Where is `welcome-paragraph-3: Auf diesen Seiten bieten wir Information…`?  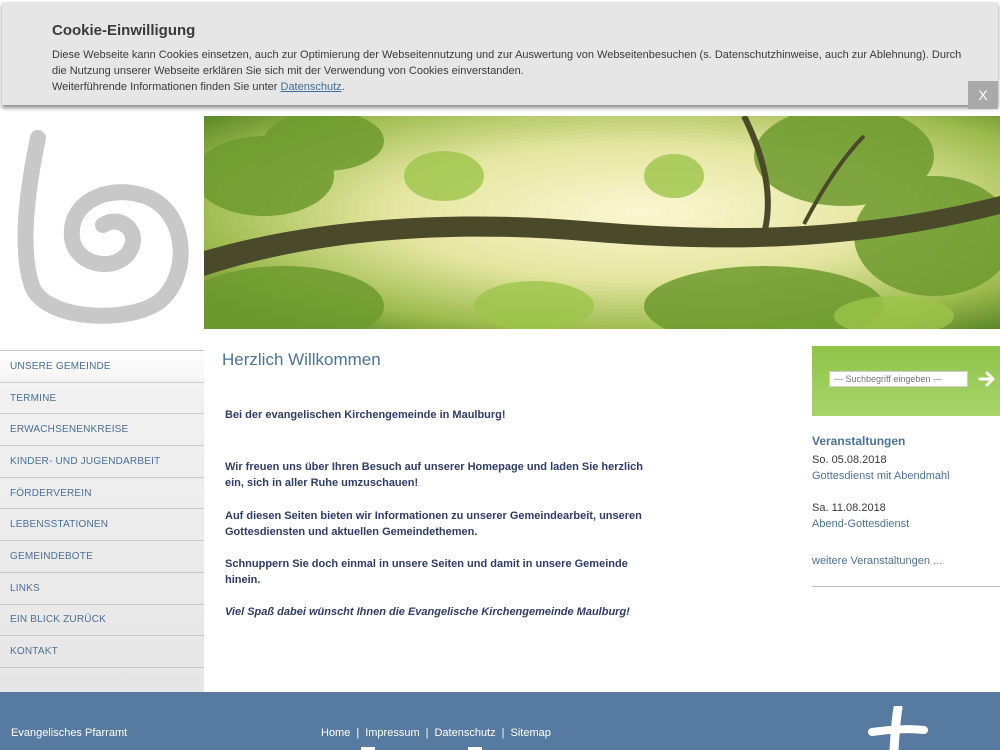
welcome-paragraph-3: Auf diesen Seiten bieten wir Information… is located at coordinates (433, 524).